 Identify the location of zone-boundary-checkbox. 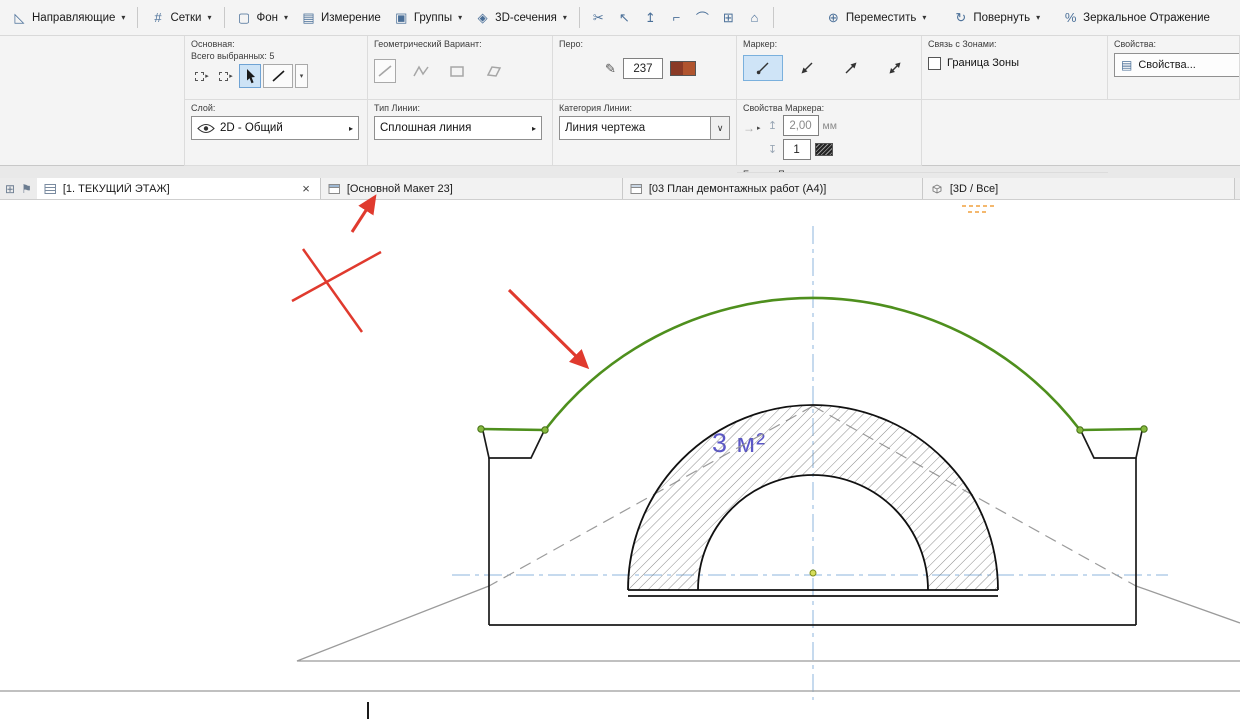
(934, 63).